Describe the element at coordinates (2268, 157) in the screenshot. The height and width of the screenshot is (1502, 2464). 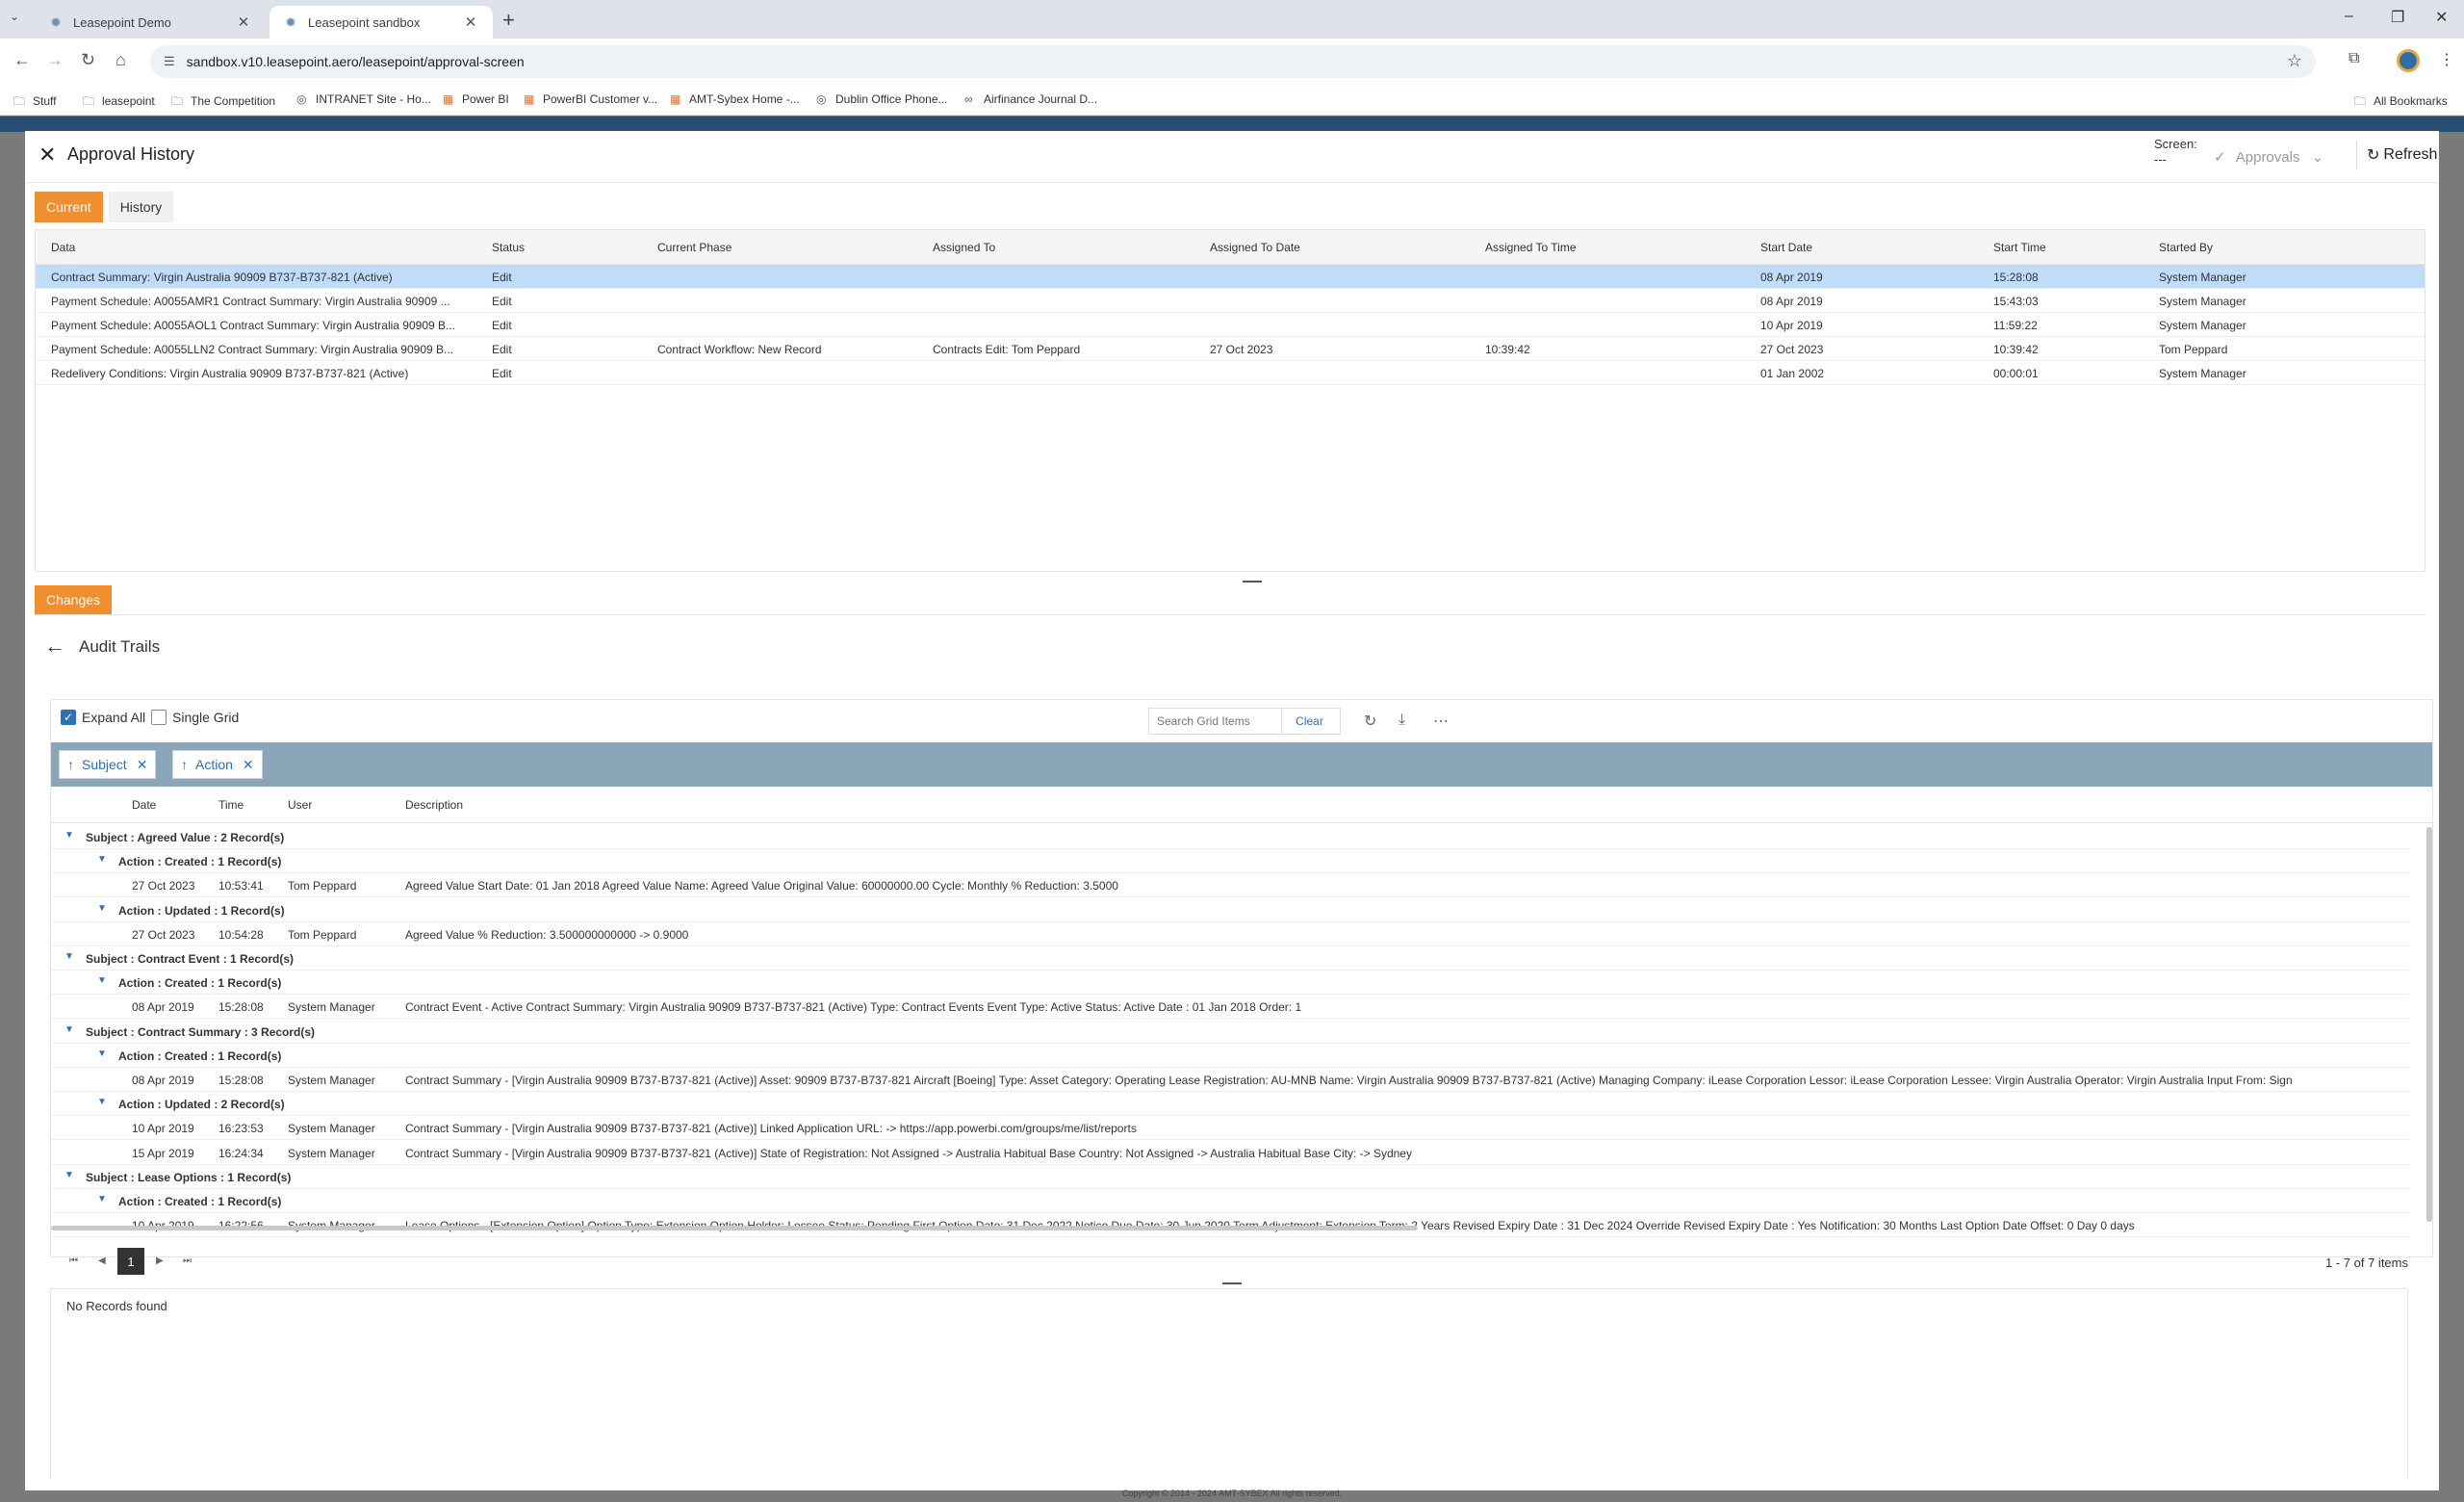
I see `approvals-dropdown: ✓ Approvals ⌄` at that location.